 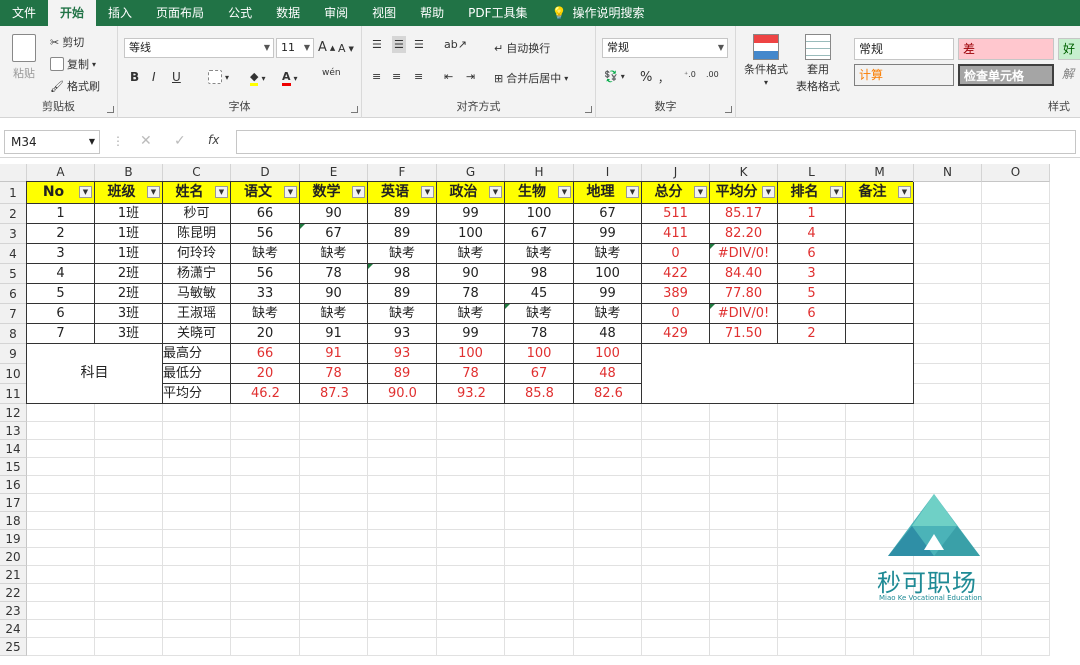 I want to click on data-cell: 91, so click(x=334, y=334).